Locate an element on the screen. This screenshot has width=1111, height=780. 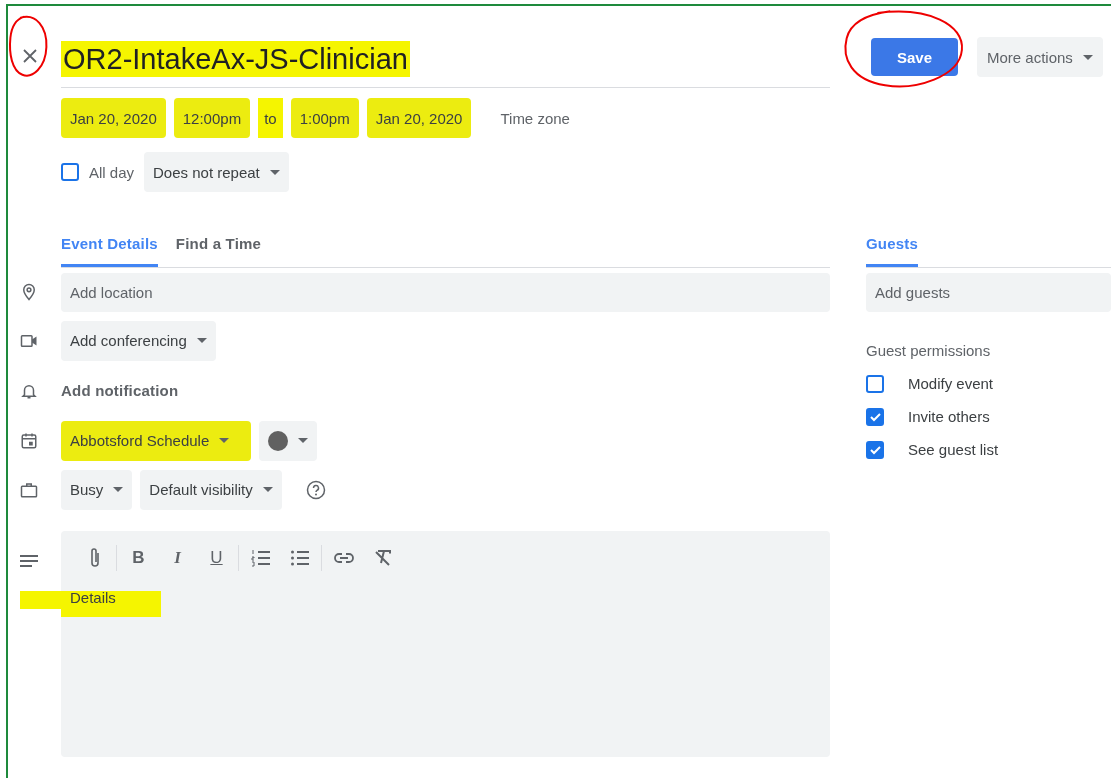
visibility-dropdown: Default visibility is located at coordinates (211, 489).